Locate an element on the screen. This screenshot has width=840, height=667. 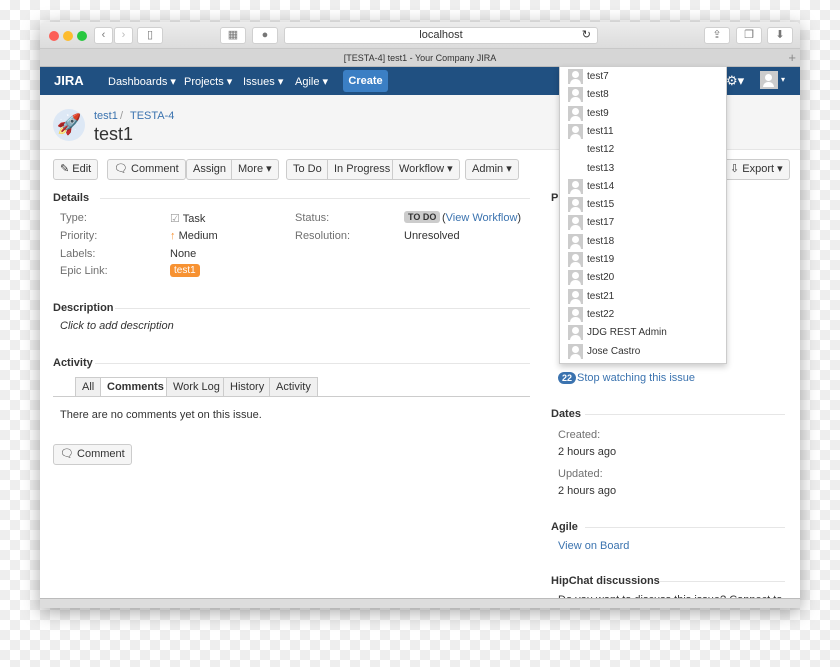
watcher-name: test8 is located at coordinates (598, 95).